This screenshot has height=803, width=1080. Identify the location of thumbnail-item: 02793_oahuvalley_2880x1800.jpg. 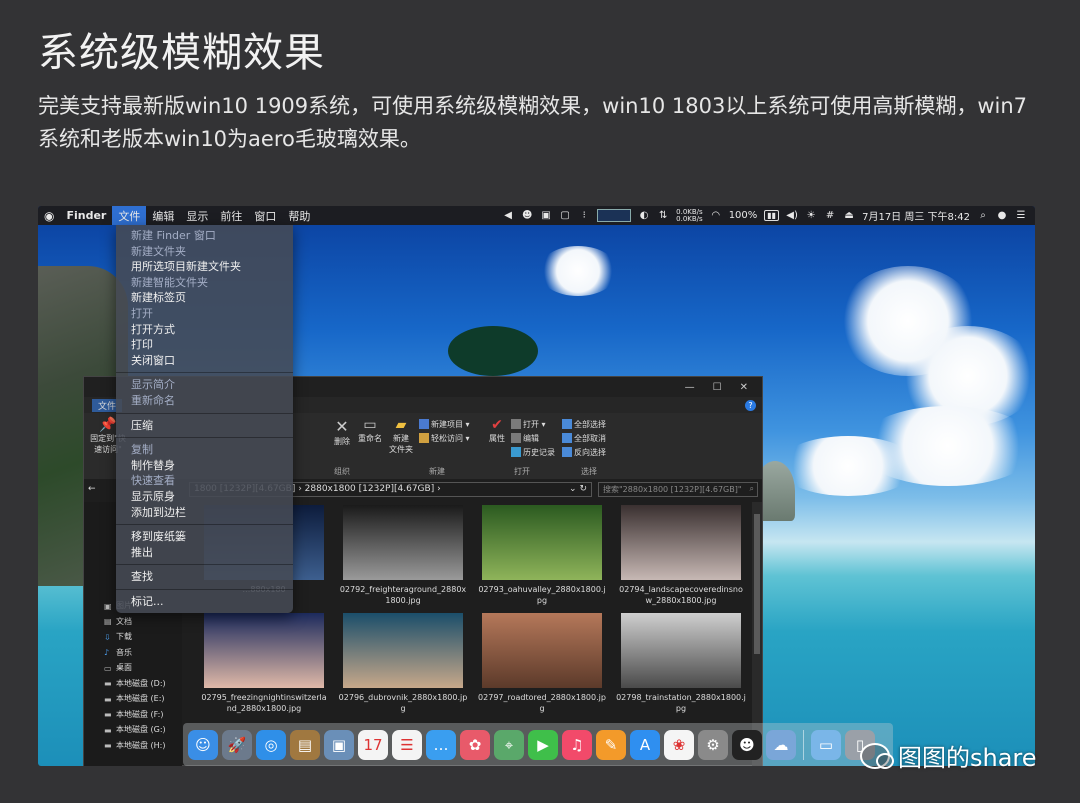
(542, 555).